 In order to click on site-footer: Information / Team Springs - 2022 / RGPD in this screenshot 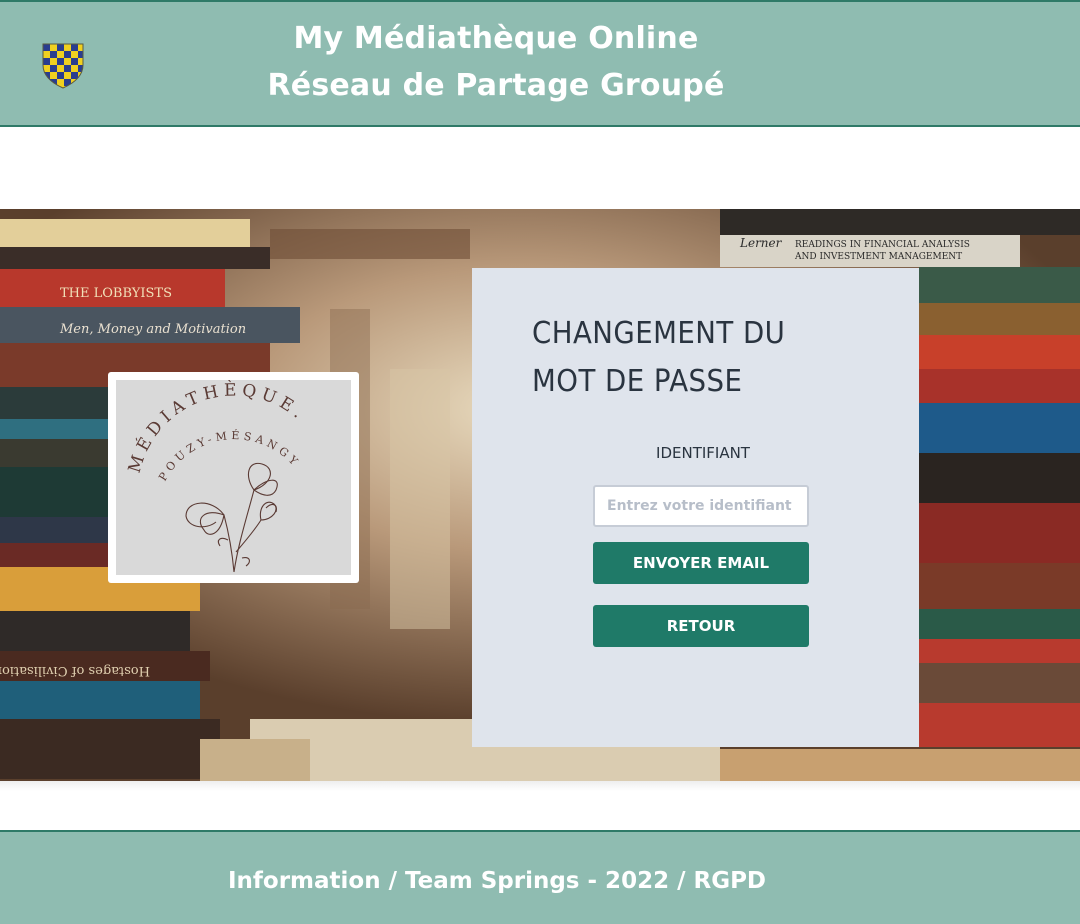, I will do `click(540, 877)`.